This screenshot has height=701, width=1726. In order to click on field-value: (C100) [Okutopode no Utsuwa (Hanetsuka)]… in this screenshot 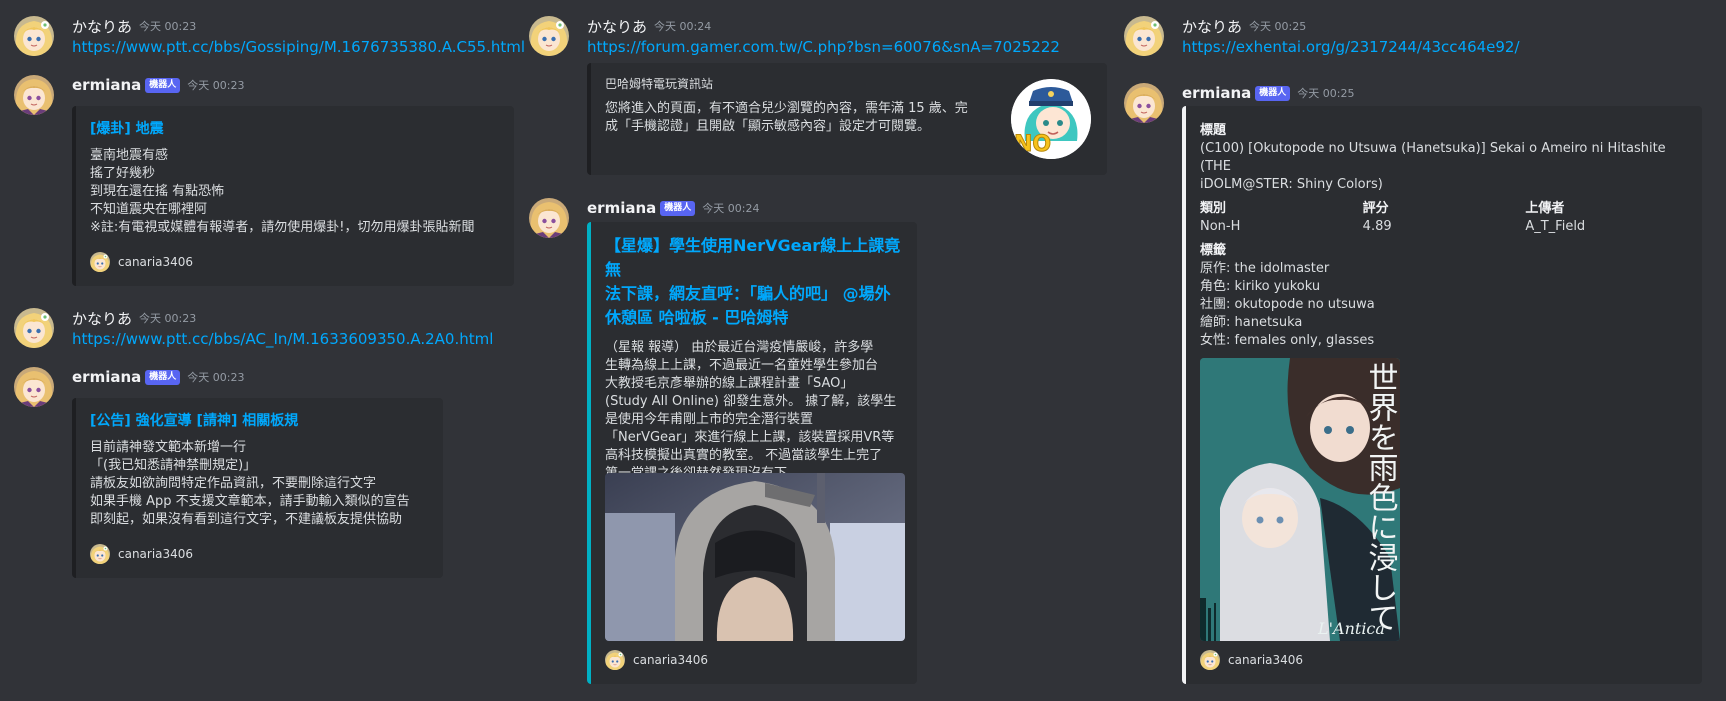, I will do `click(1433, 166)`.